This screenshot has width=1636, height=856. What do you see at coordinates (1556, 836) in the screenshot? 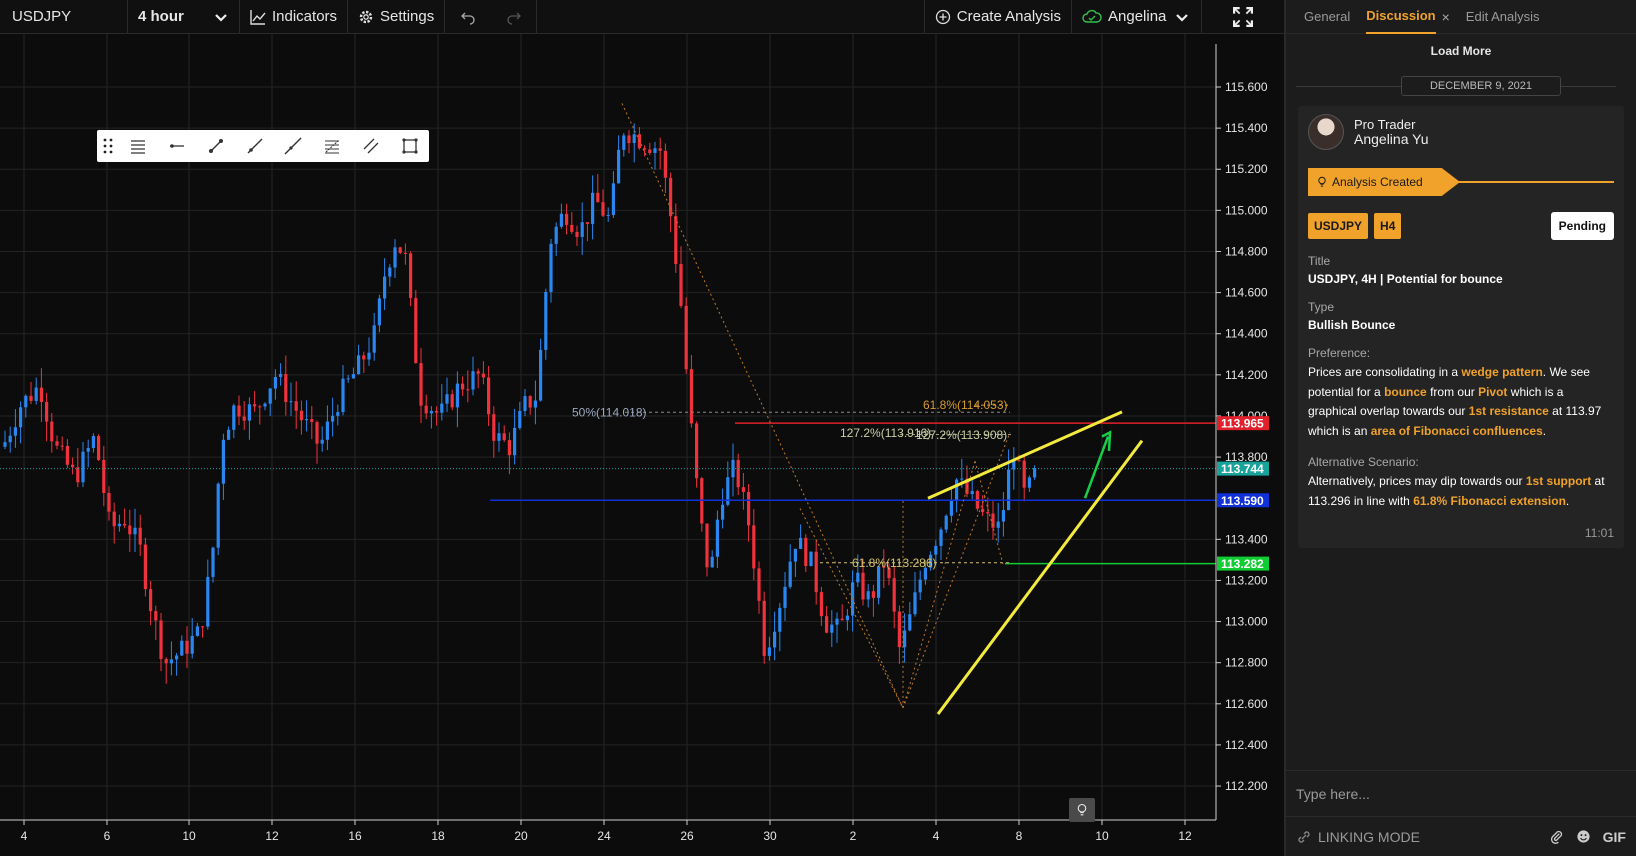
I see `attachment-icon` at bounding box center [1556, 836].